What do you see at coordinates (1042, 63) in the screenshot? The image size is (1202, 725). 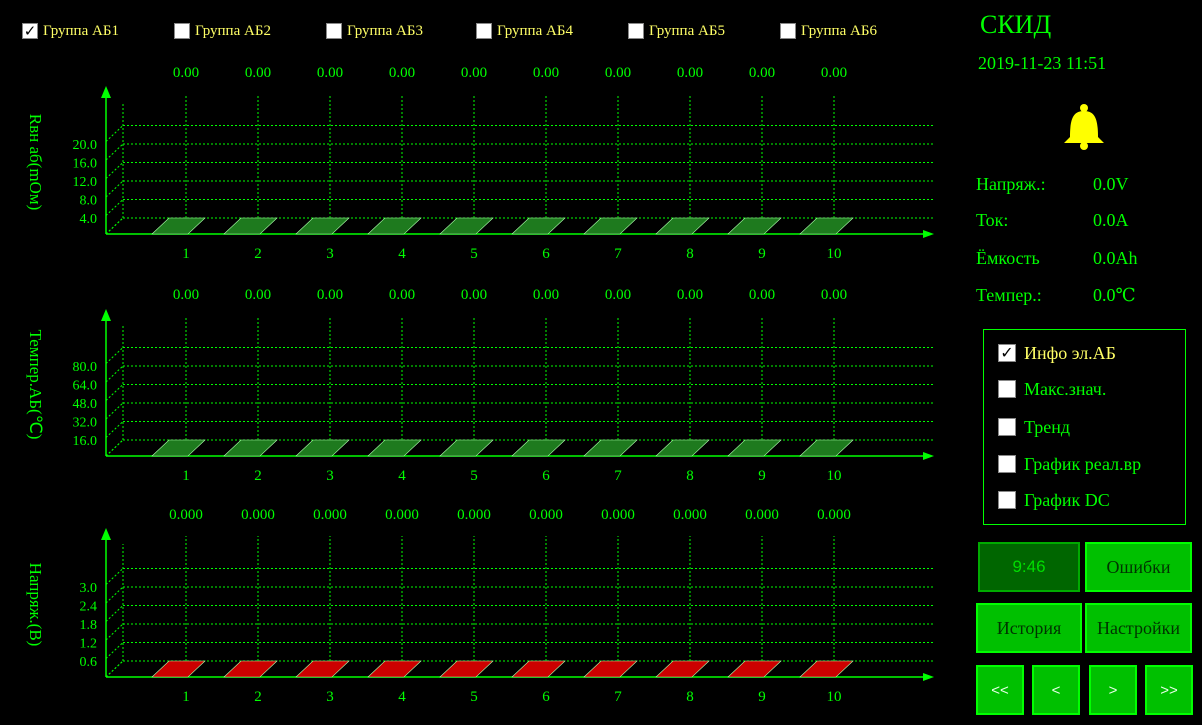 I see `datetime: 2019-11-23 11:51` at bounding box center [1042, 63].